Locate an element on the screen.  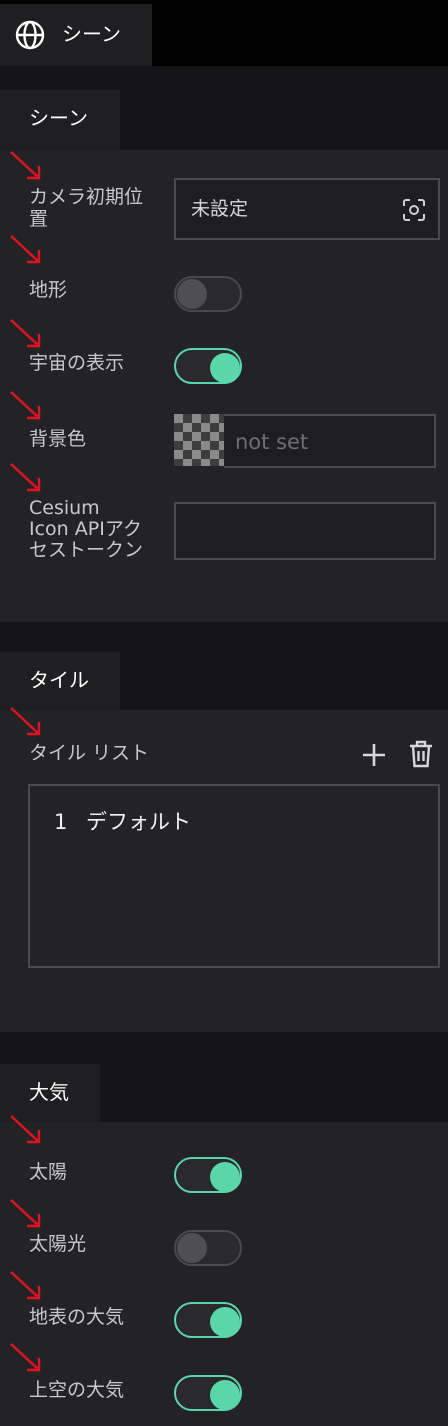
tiles-tab-label: タイル is located at coordinates (59, 680).